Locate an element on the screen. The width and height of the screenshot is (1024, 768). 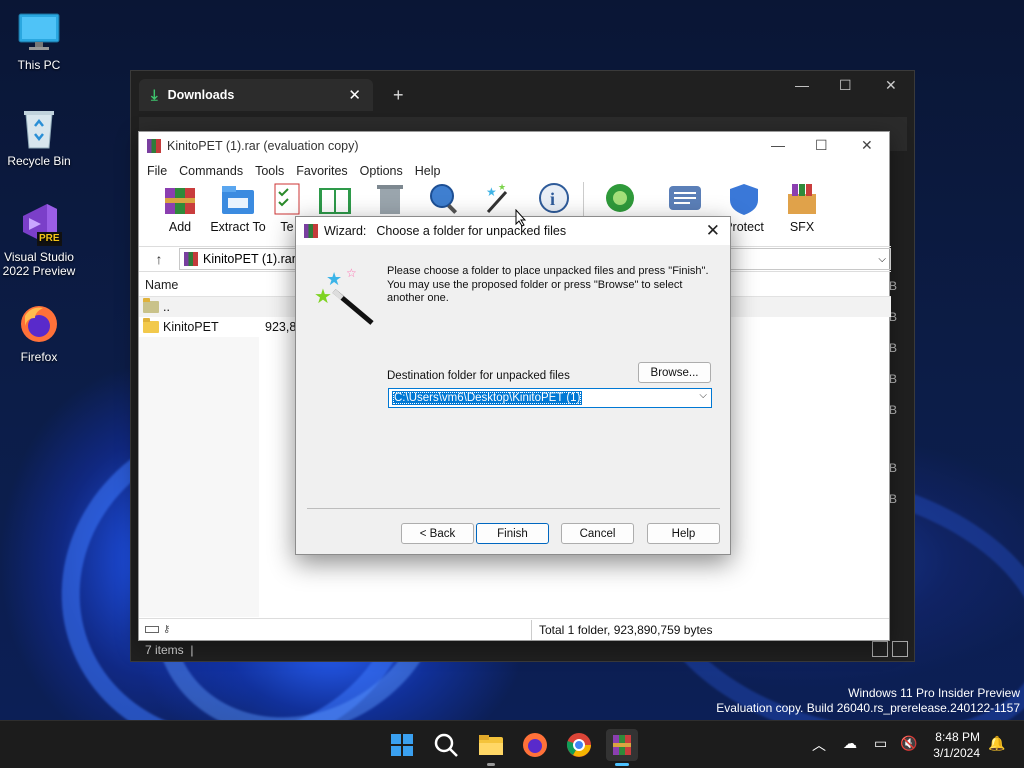
tab-downloads: ⤓ Downloads ✕ is located at coordinates (256, 95).